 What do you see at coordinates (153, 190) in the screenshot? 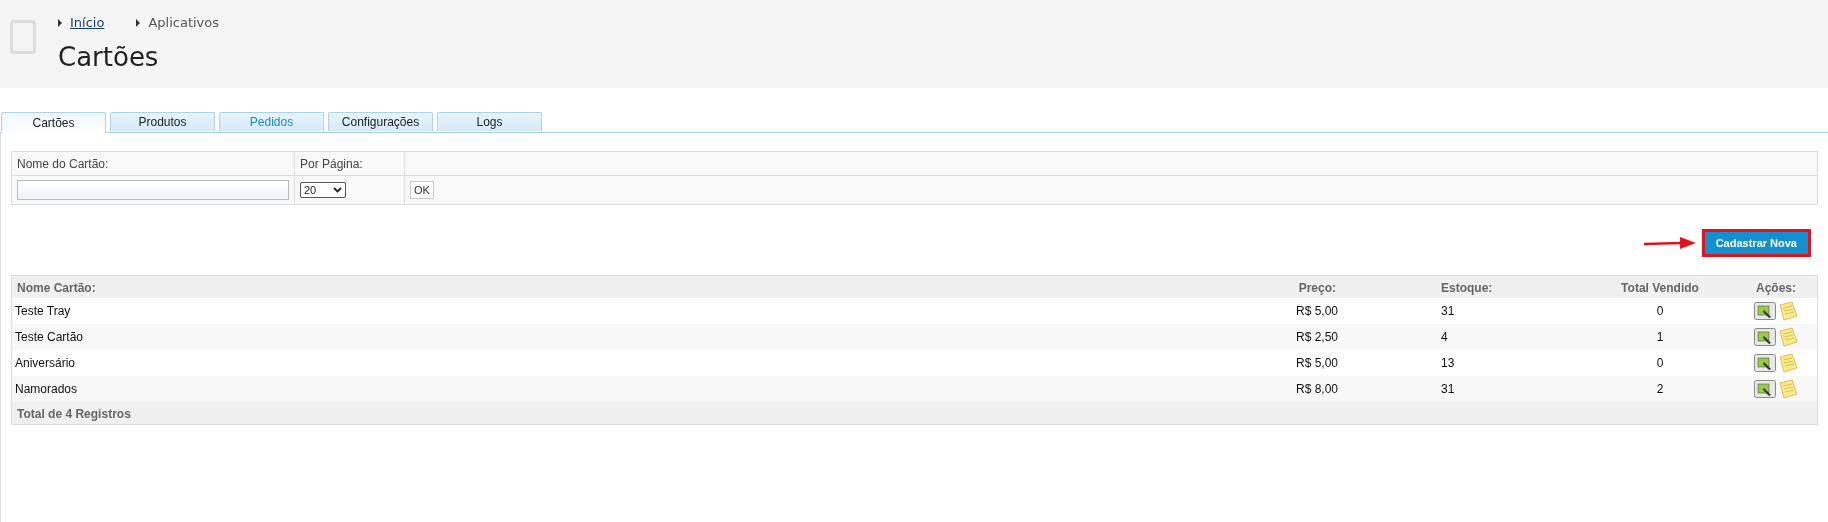
I see `name-input-field` at bounding box center [153, 190].